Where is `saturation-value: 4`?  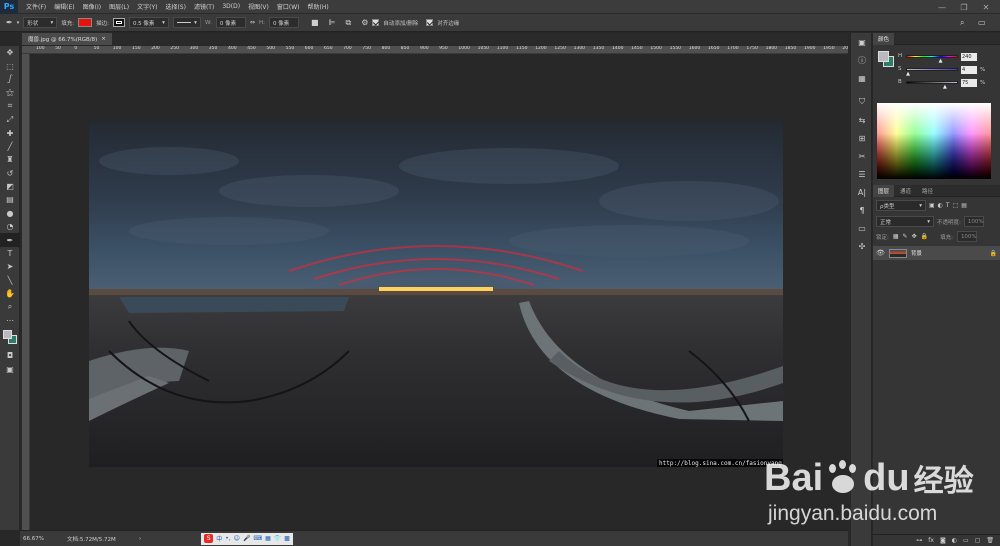
saturation-value: 4 is located at coordinates (969, 70).